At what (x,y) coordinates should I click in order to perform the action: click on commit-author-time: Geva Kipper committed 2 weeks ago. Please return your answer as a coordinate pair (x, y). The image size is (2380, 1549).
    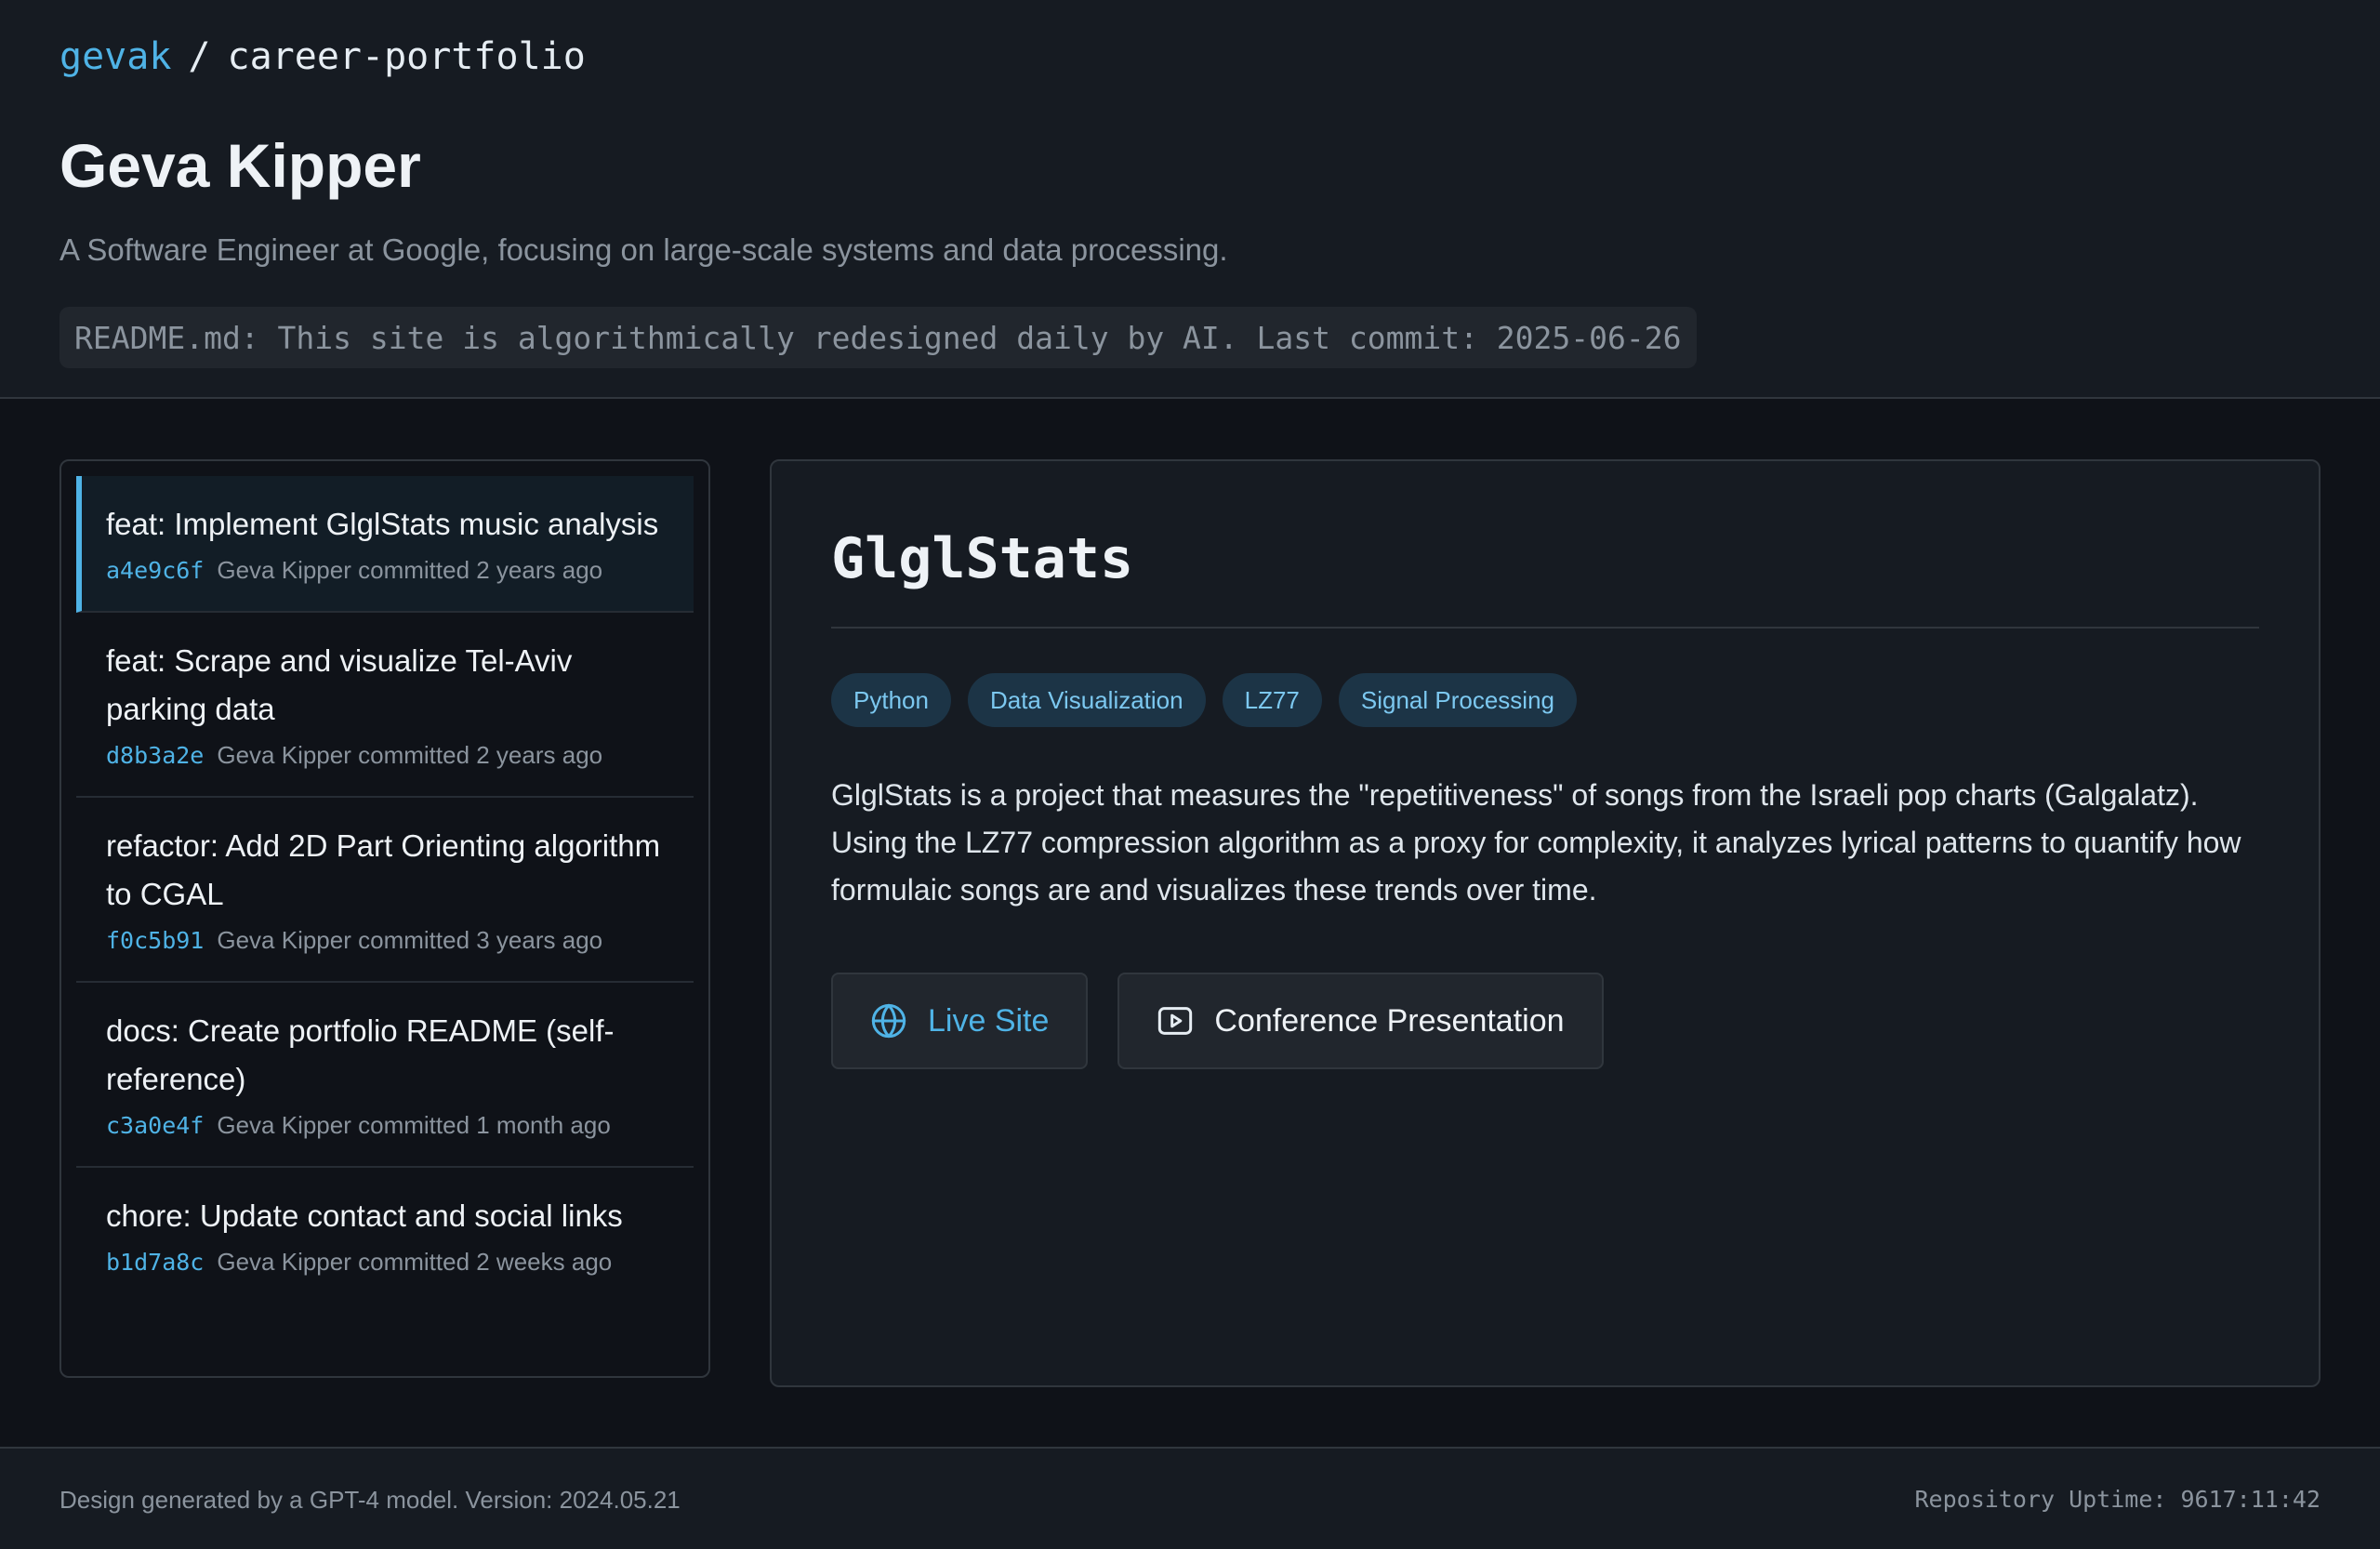
    Looking at the image, I should click on (415, 1262).